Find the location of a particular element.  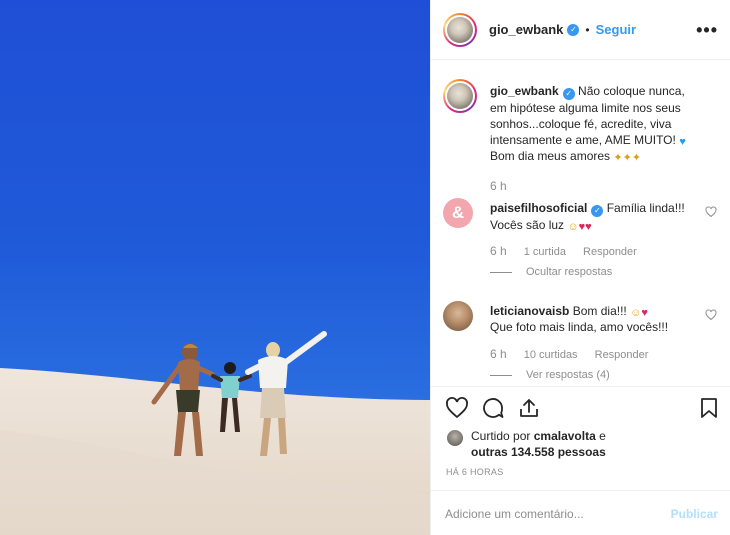

post-actions is located at coordinates (583, 410).